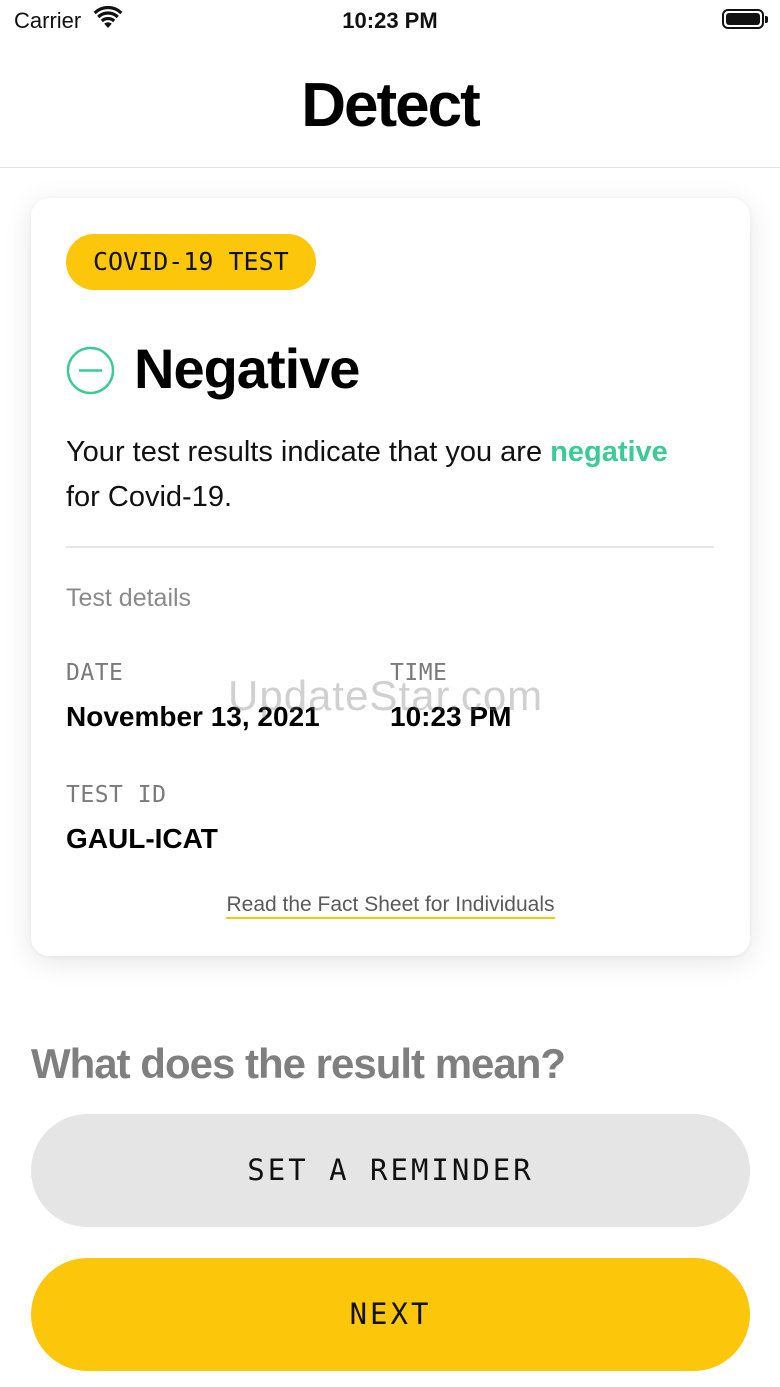  Describe the element at coordinates (191, 262) in the screenshot. I see `test-type-badge: COVID-19 TEST` at that location.